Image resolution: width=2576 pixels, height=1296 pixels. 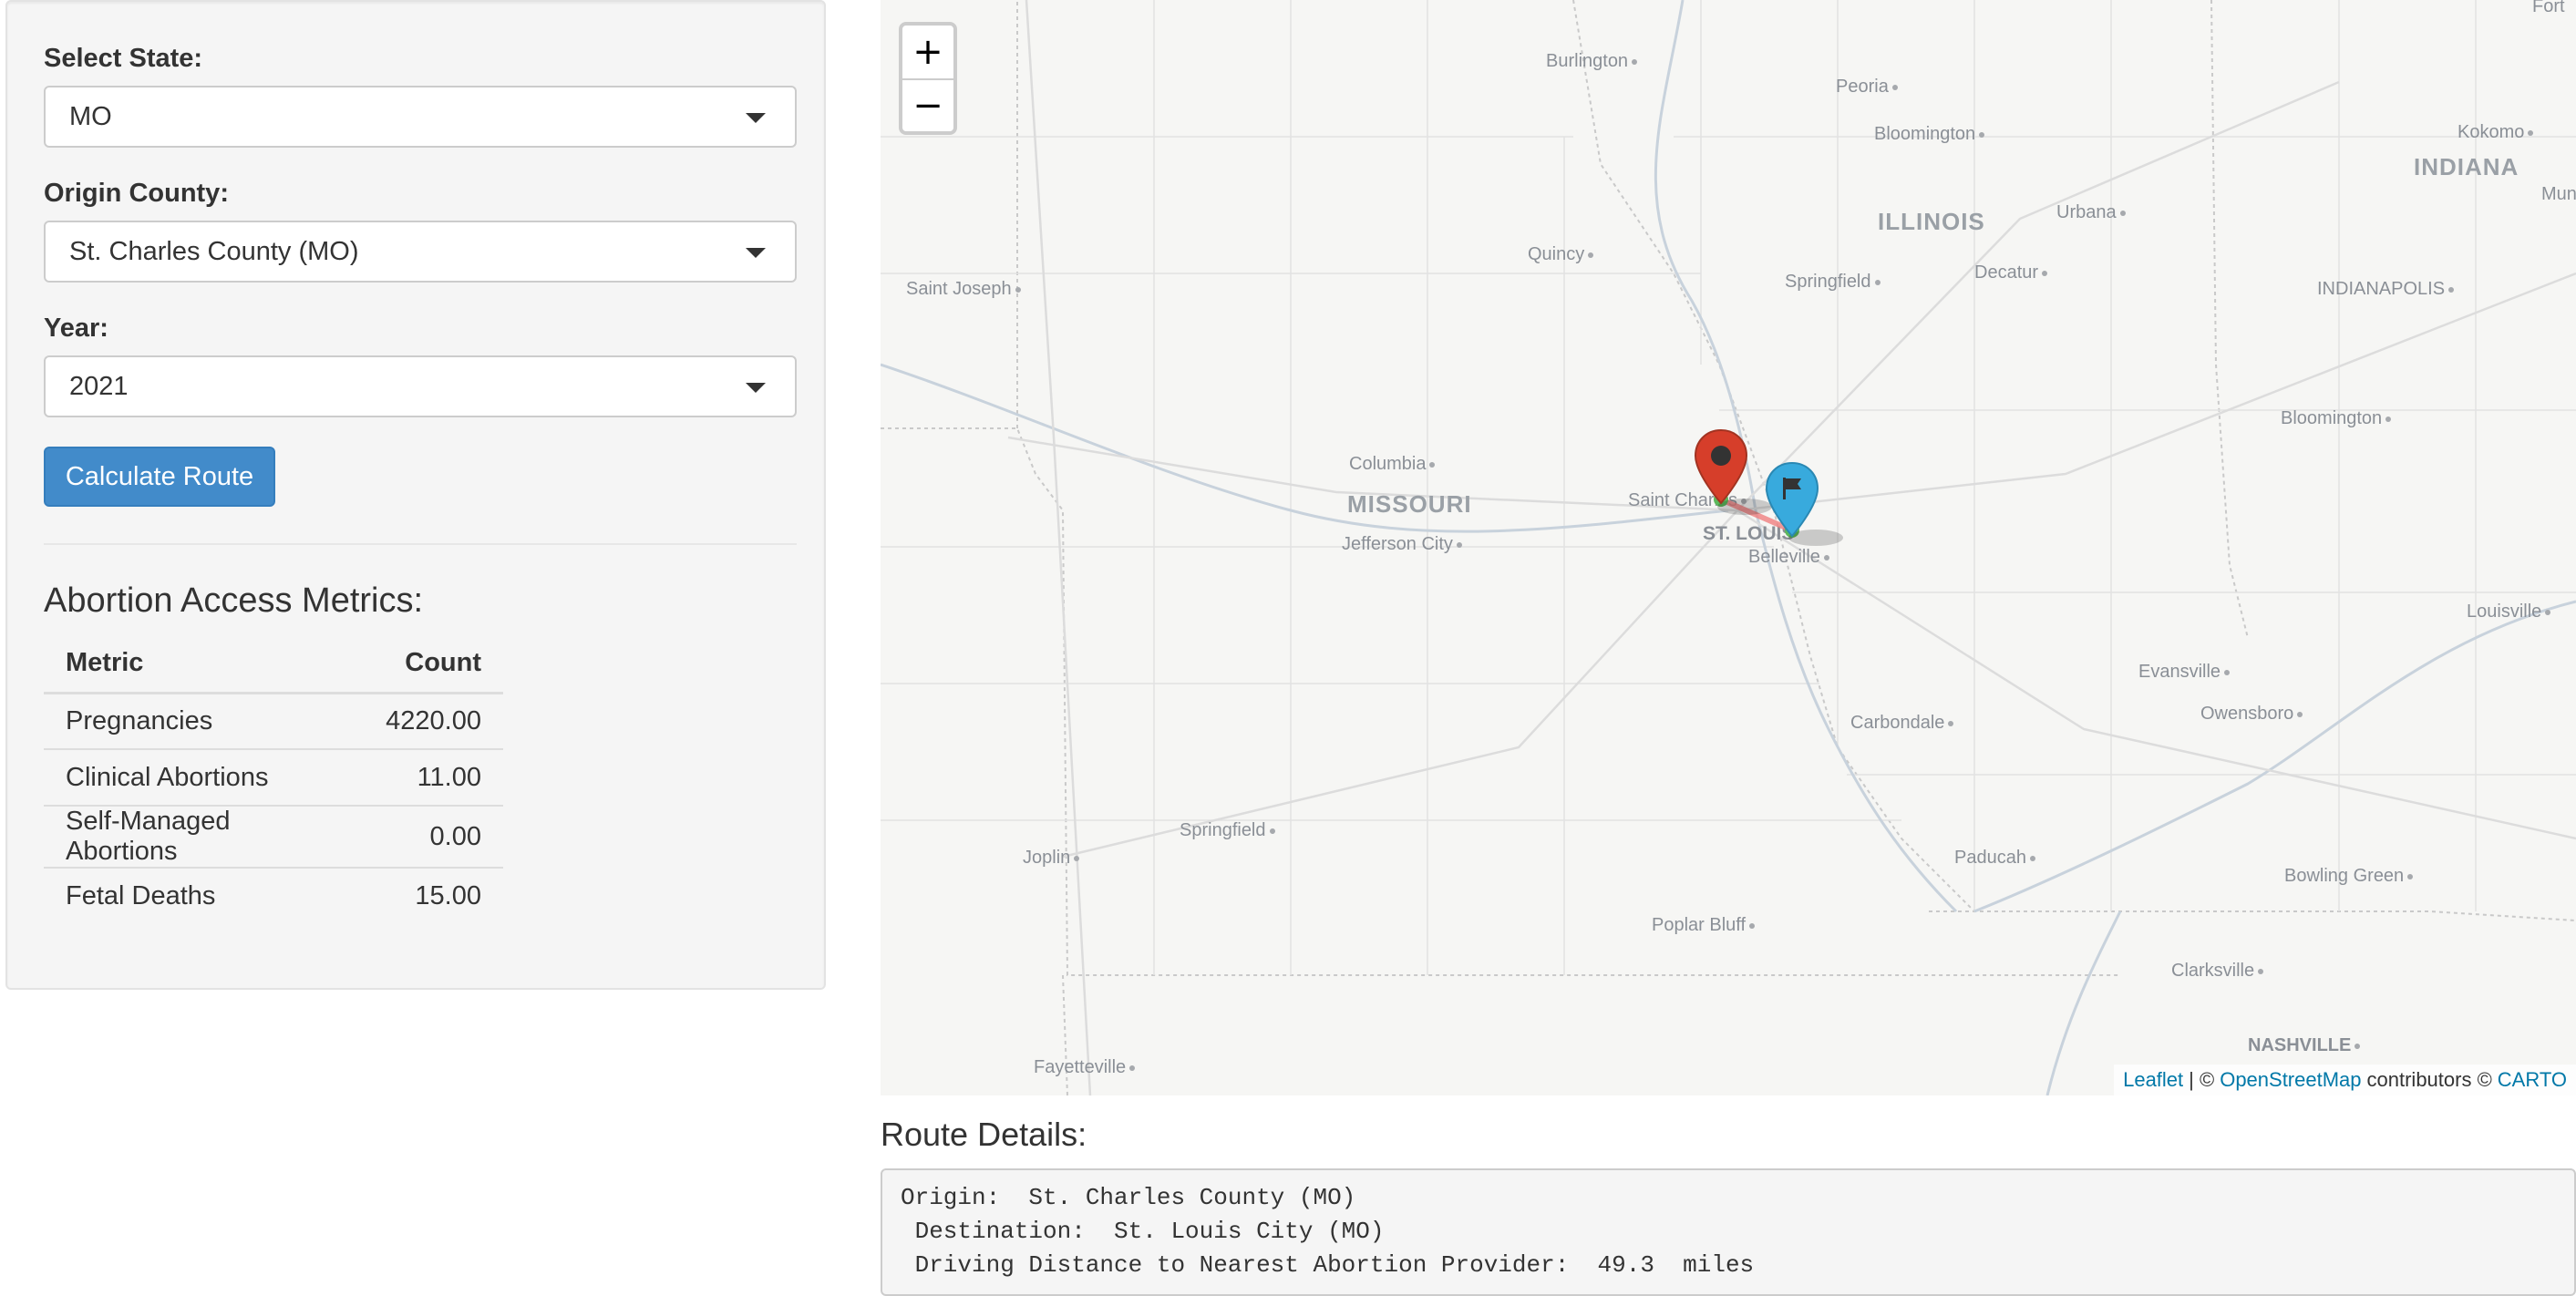 I want to click on zoom-control: + −, so click(x=928, y=79).